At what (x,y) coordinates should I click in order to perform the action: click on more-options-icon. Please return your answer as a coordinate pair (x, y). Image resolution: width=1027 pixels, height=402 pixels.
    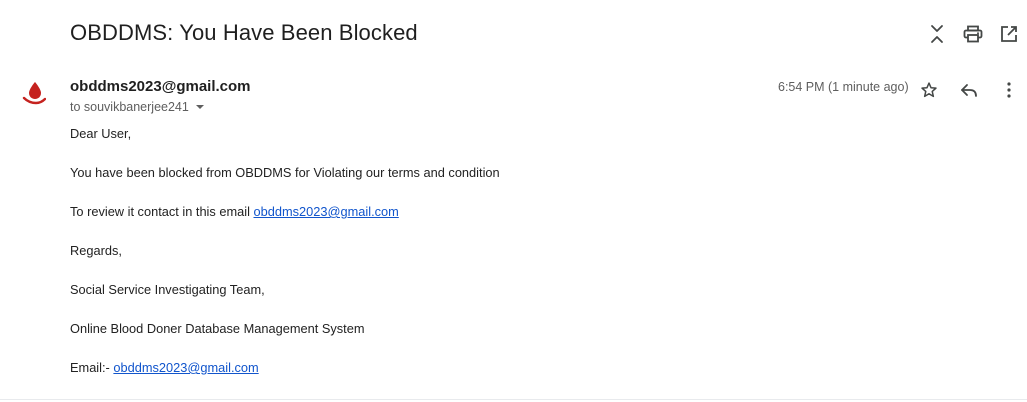
    Looking at the image, I should click on (1009, 90).